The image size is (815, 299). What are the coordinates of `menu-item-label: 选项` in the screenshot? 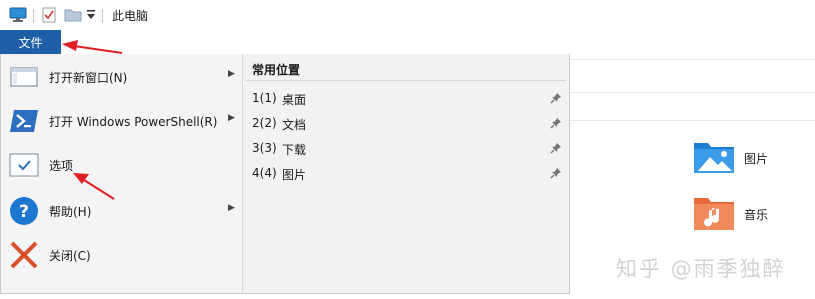 It's located at (61, 166).